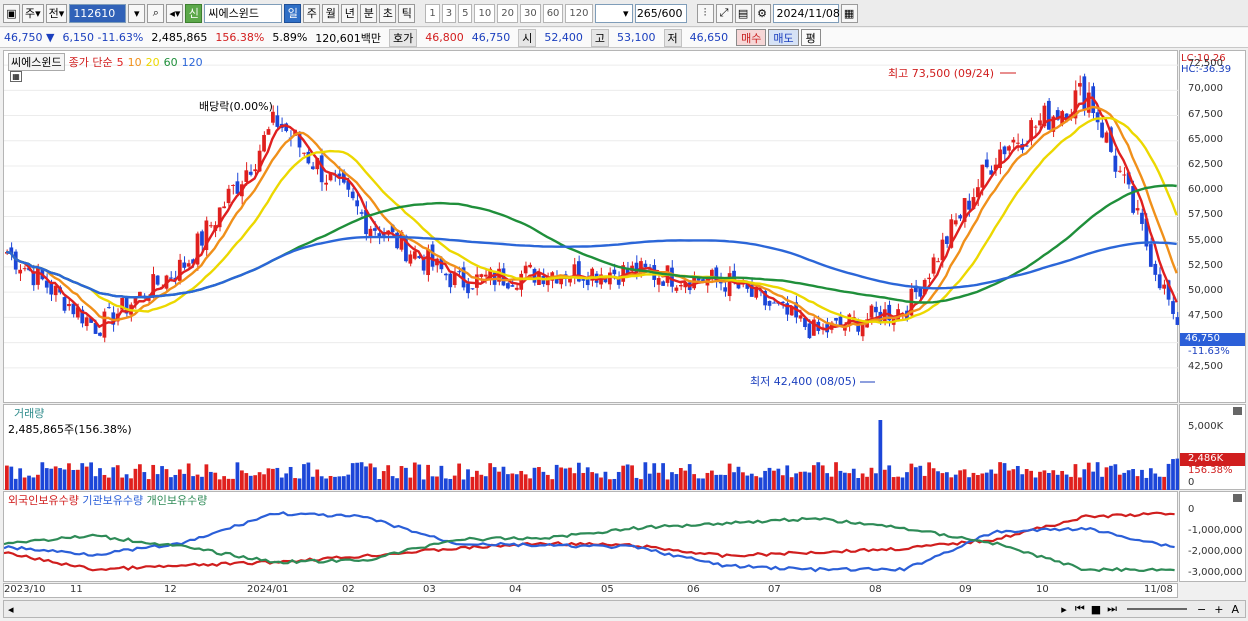 The height and width of the screenshot is (621, 1248). Describe the element at coordinates (762, 13) in the screenshot. I see `gear-icon: ⚙` at that location.